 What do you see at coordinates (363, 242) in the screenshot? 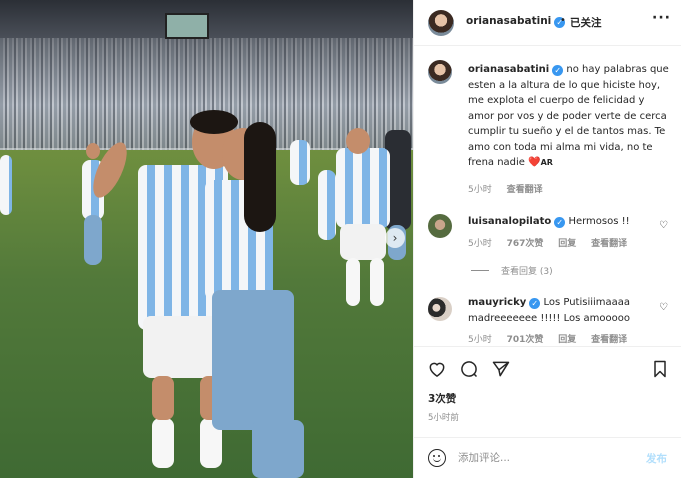
I see `player-shorts` at bounding box center [363, 242].